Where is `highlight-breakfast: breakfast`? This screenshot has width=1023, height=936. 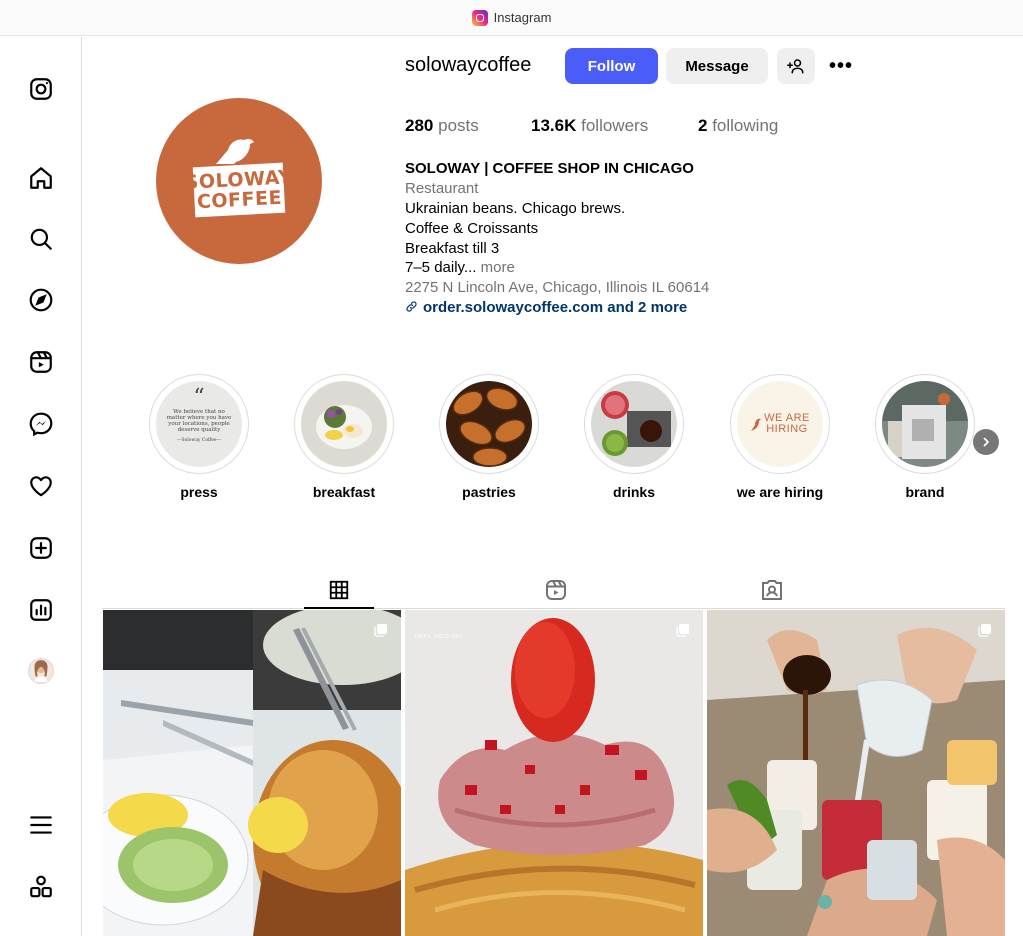 highlight-breakfast: breakfast is located at coordinates (344, 437).